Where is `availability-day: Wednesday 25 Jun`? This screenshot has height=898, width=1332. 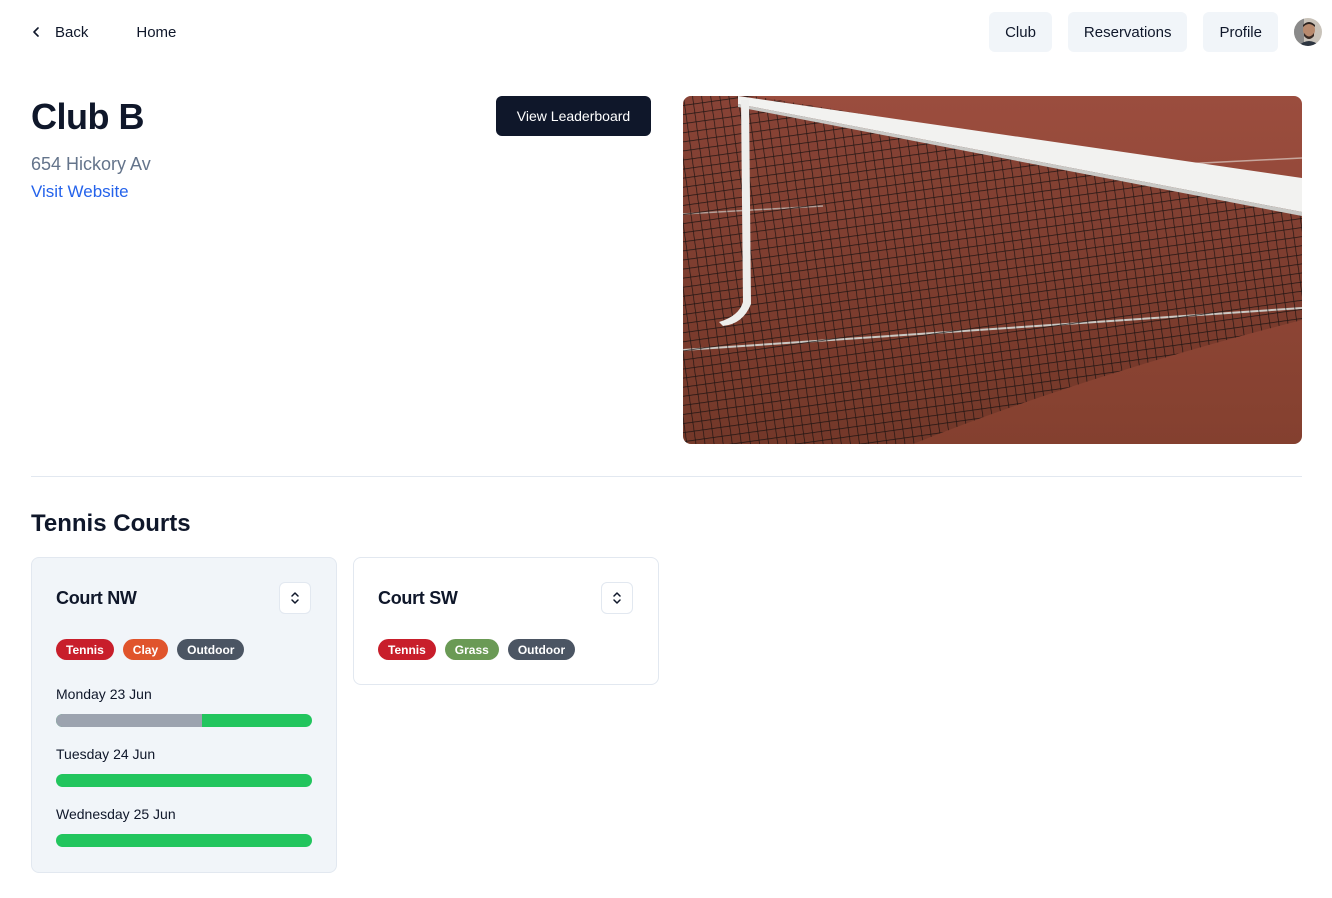 availability-day: Wednesday 25 Jun is located at coordinates (184, 826).